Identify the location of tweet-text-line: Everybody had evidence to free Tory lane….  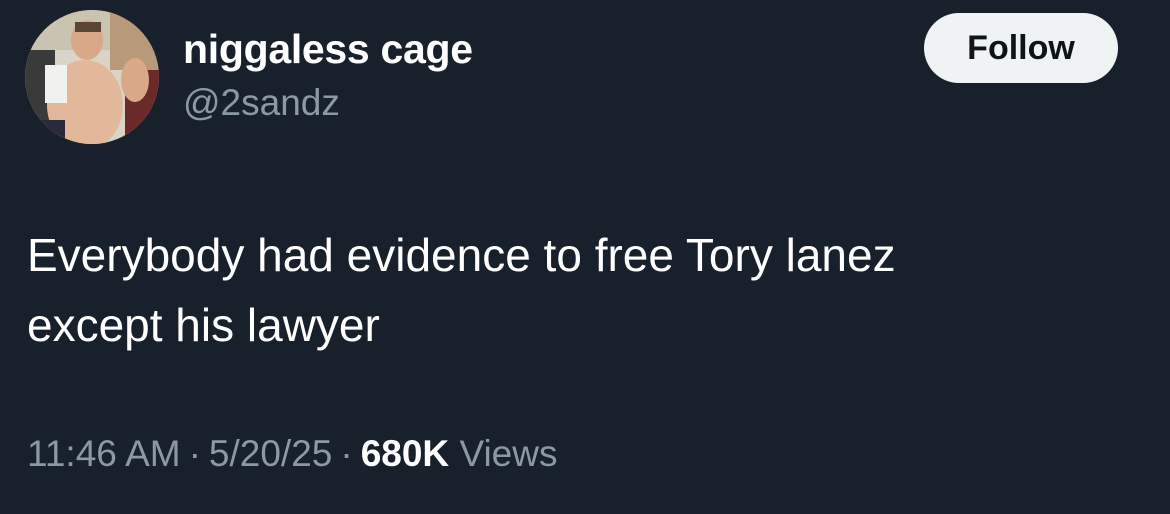
(461, 255).